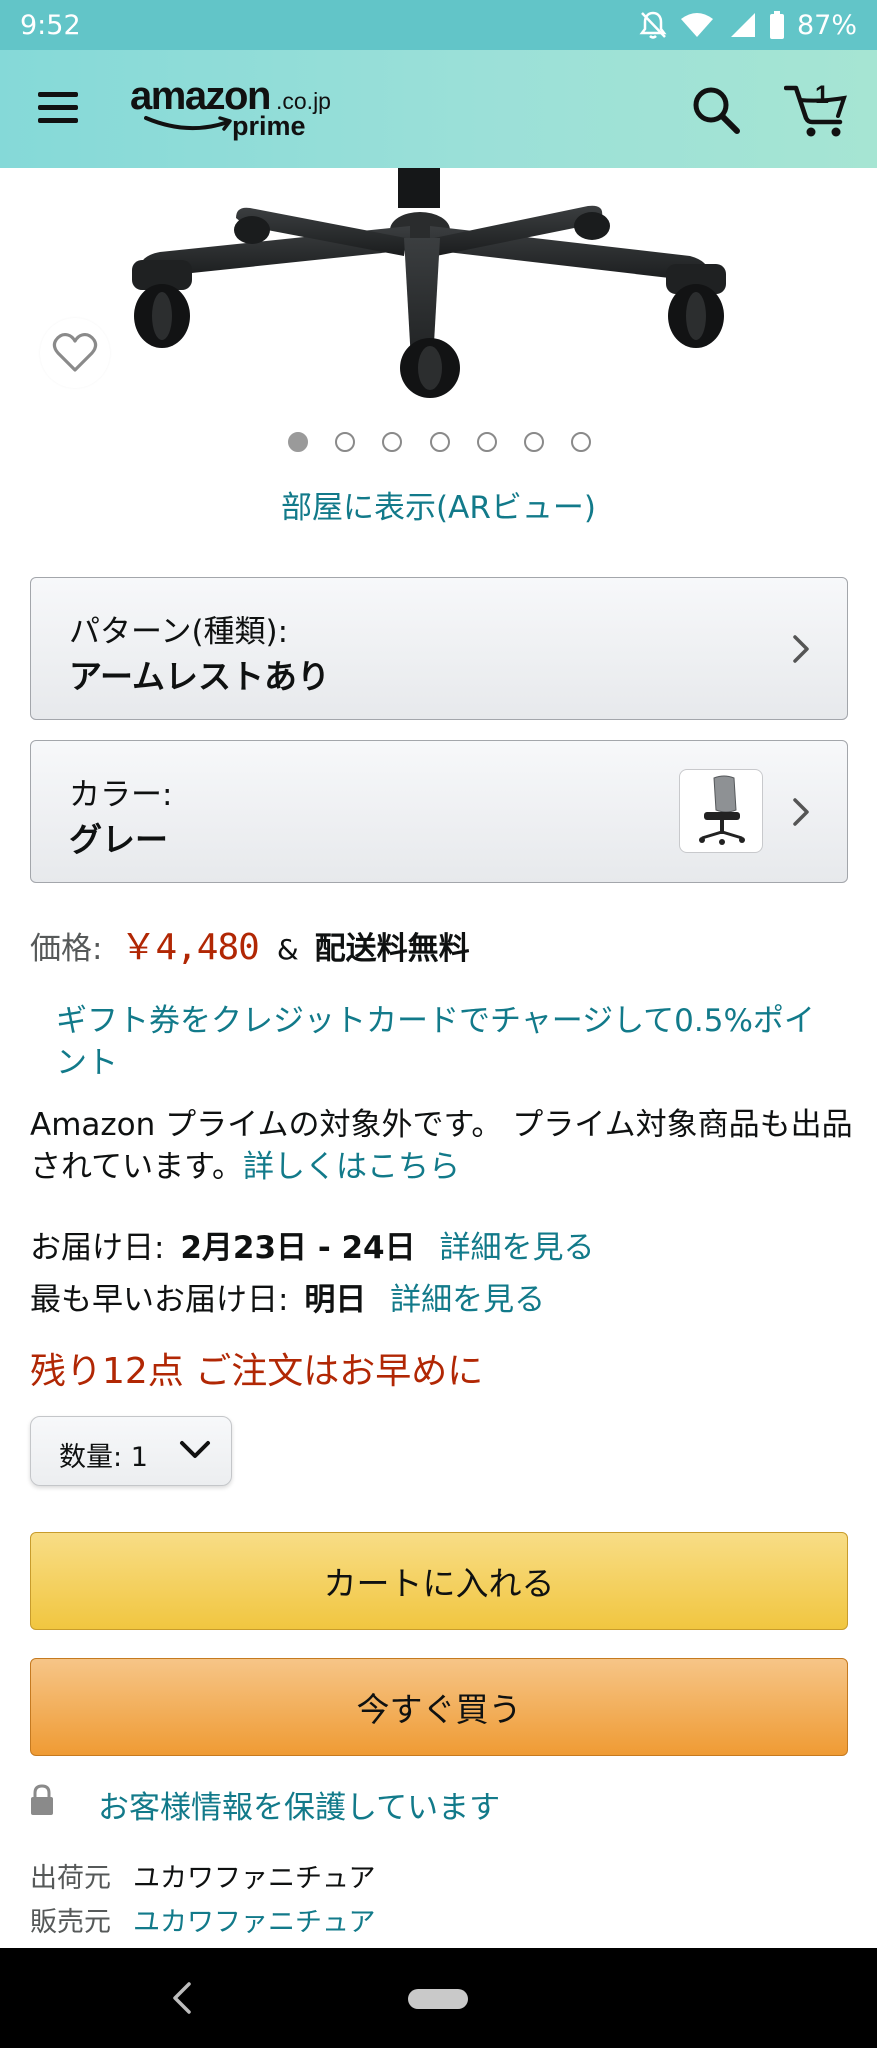  Describe the element at coordinates (439, 811) in the screenshot. I see `color-selector: カラー: グレー` at that location.